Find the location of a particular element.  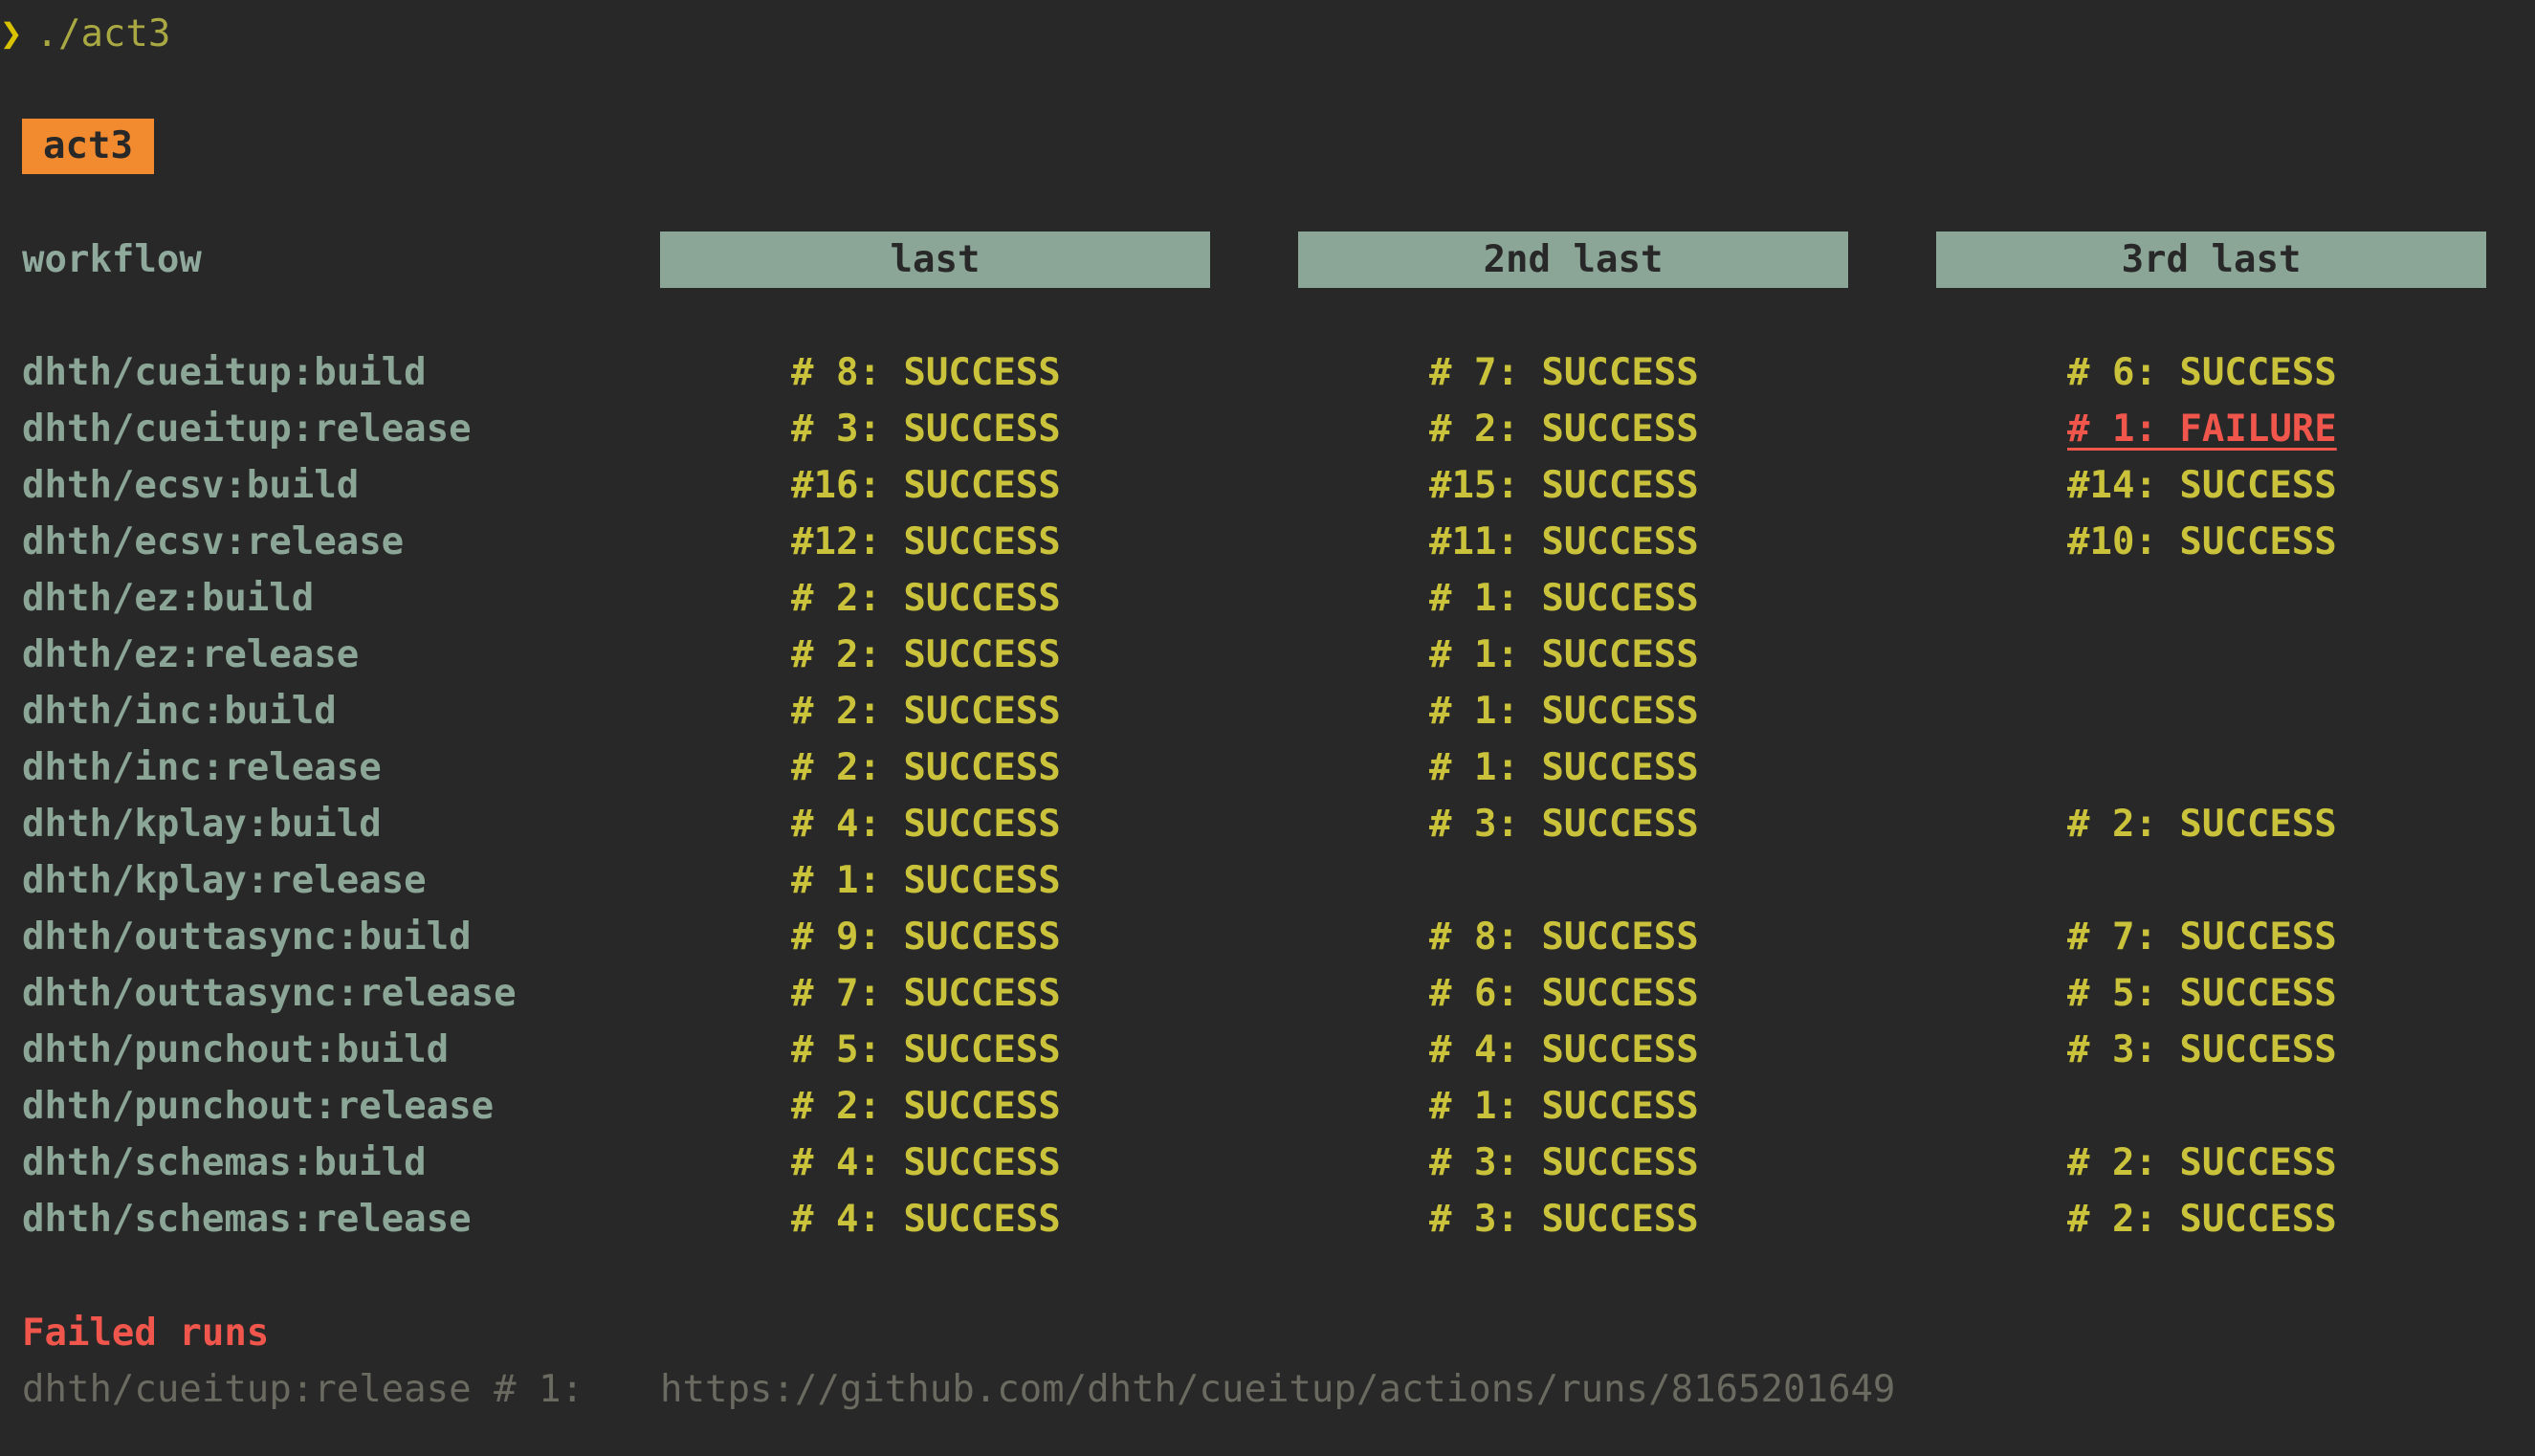

run-status-failure: # 1: FAILURE is located at coordinates (2202, 429).